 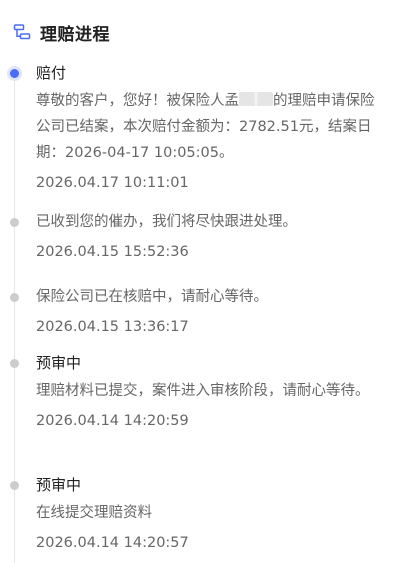 I want to click on timeline-timestamp: 2026.04.15 15:52:36, so click(x=112, y=252).